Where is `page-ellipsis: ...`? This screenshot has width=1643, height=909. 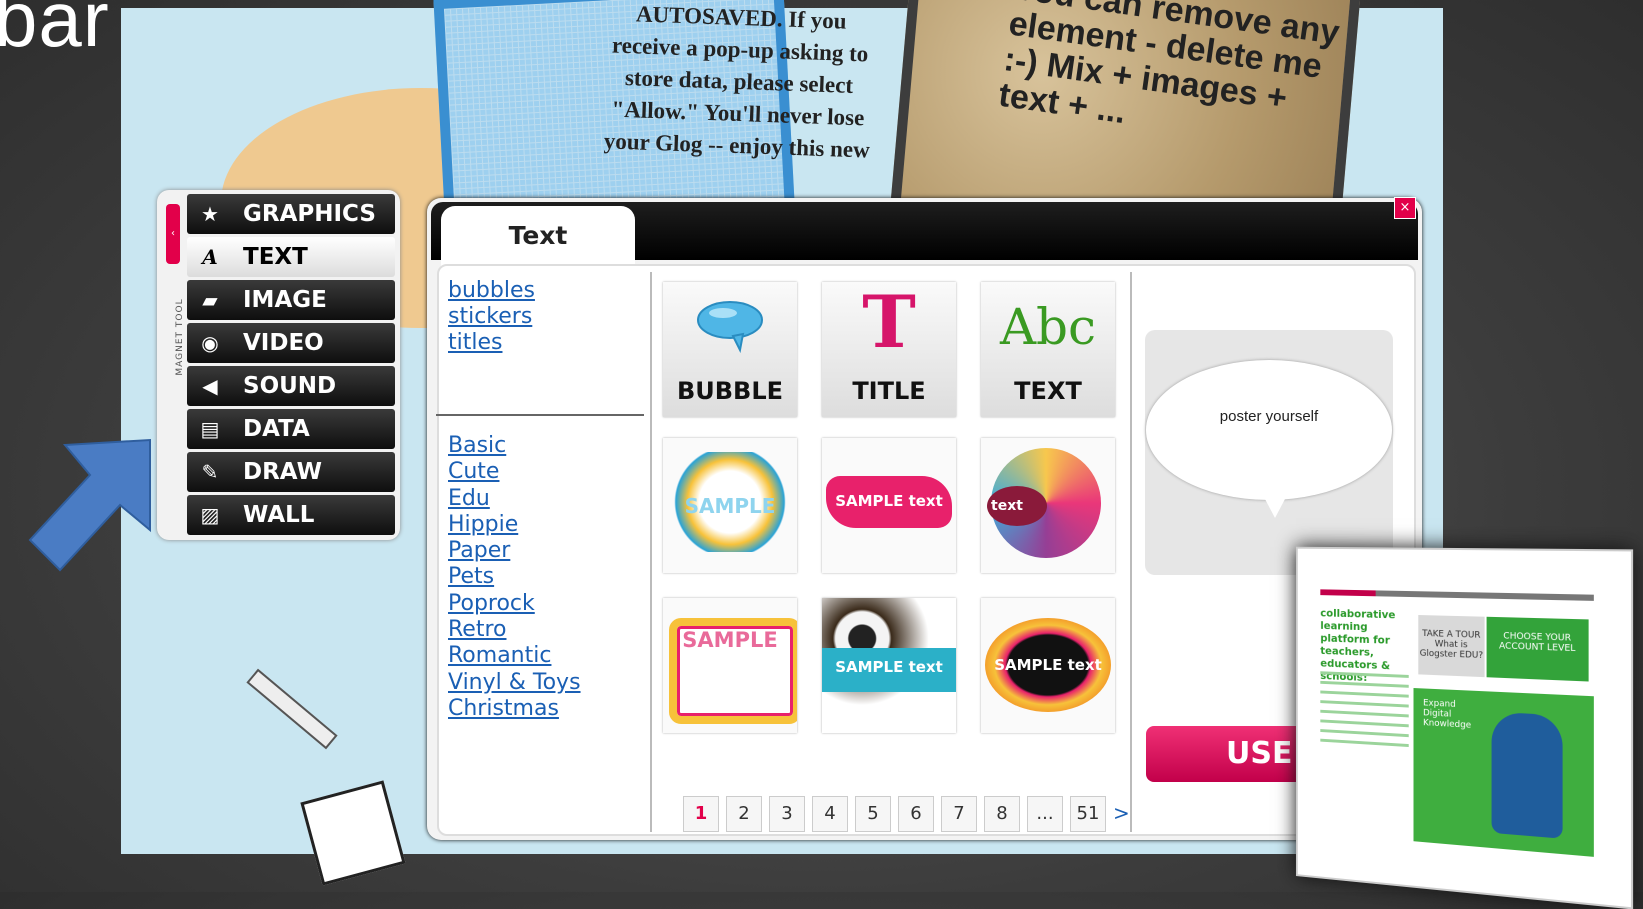 page-ellipsis: ... is located at coordinates (1045, 814).